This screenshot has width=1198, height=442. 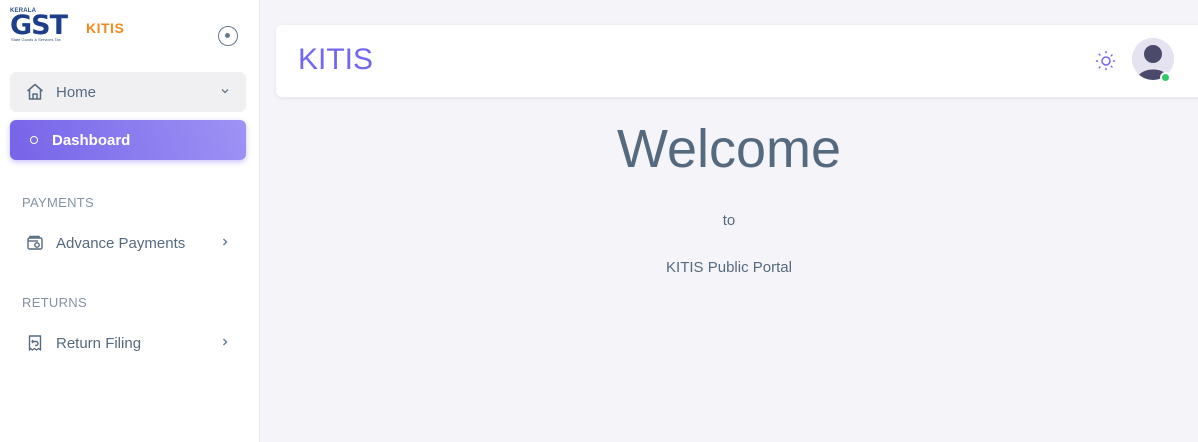 What do you see at coordinates (35, 92) in the screenshot?
I see `home-icon` at bounding box center [35, 92].